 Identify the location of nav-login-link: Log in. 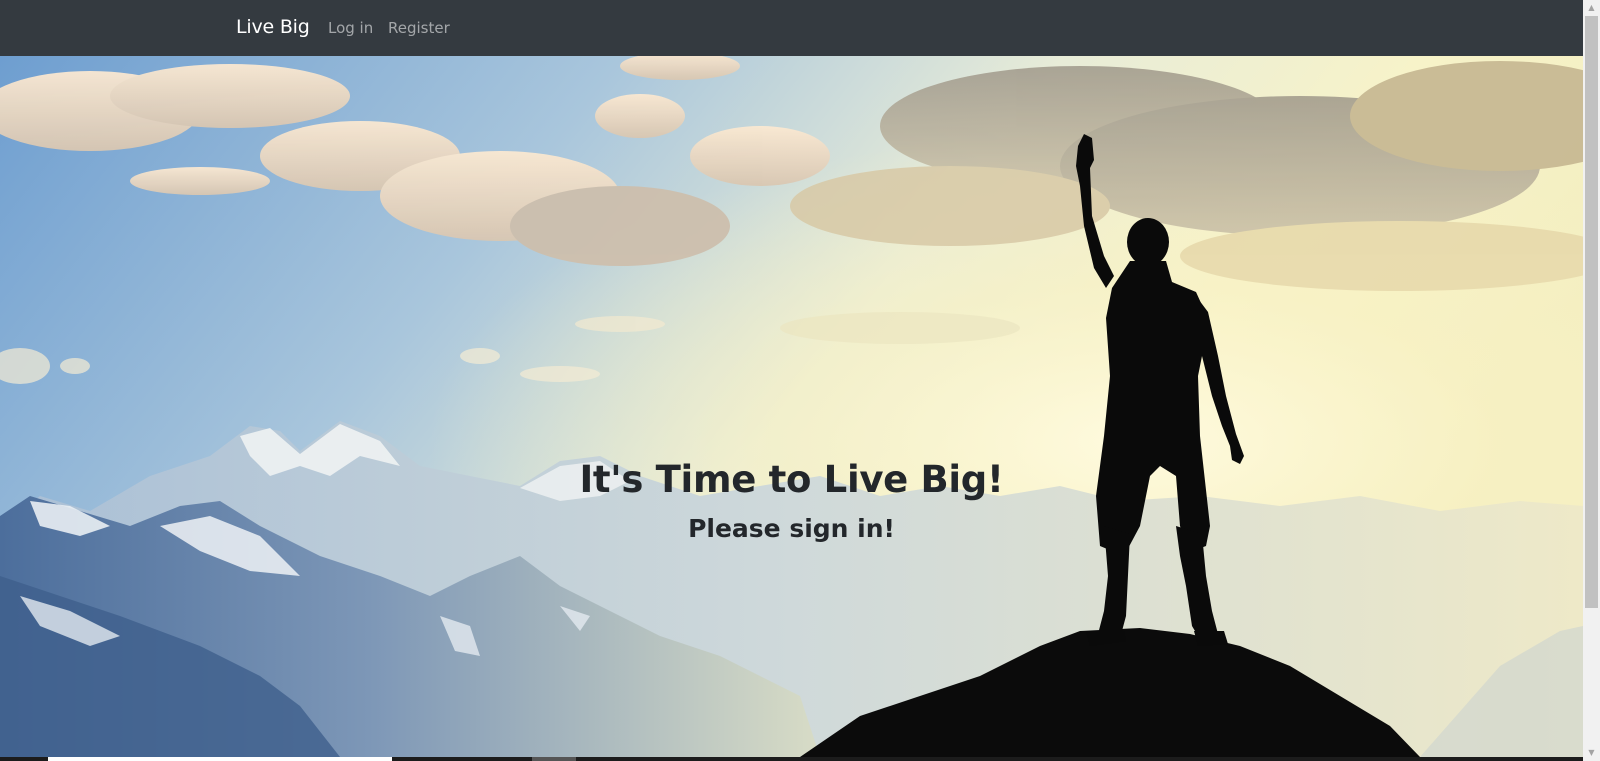
(350, 28).